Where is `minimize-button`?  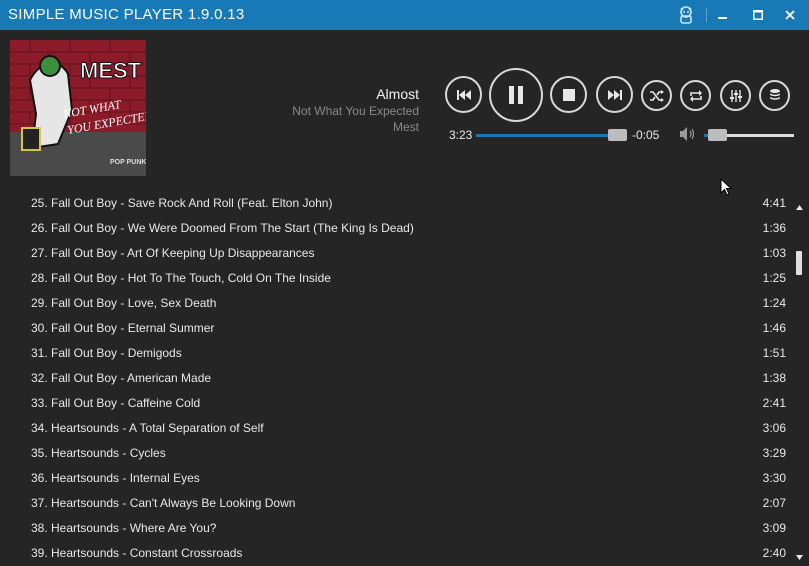
minimize-button is located at coordinates (723, 15).